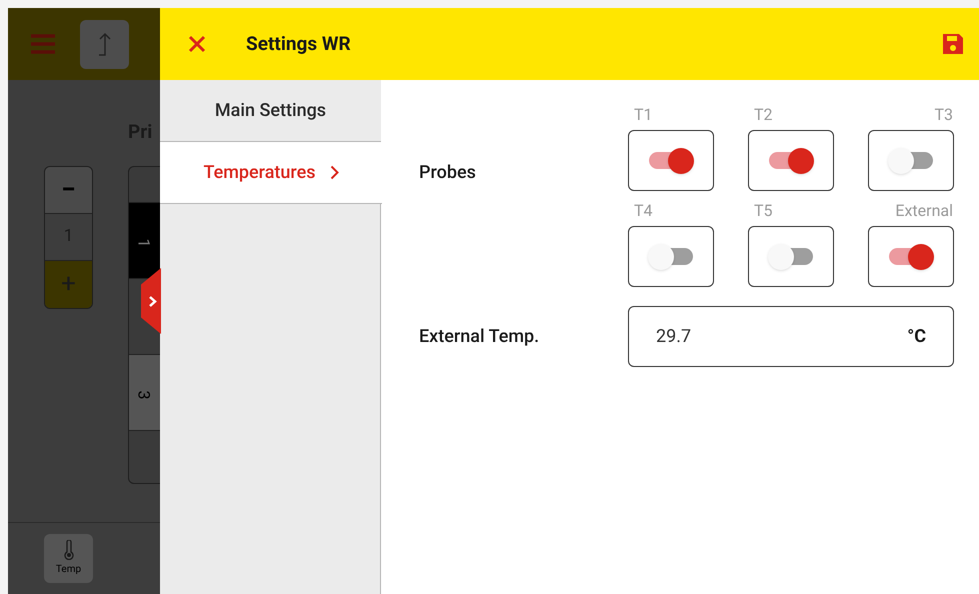 This screenshot has width=979, height=594. What do you see at coordinates (69, 550) in the screenshot?
I see `thermometer-icon` at bounding box center [69, 550].